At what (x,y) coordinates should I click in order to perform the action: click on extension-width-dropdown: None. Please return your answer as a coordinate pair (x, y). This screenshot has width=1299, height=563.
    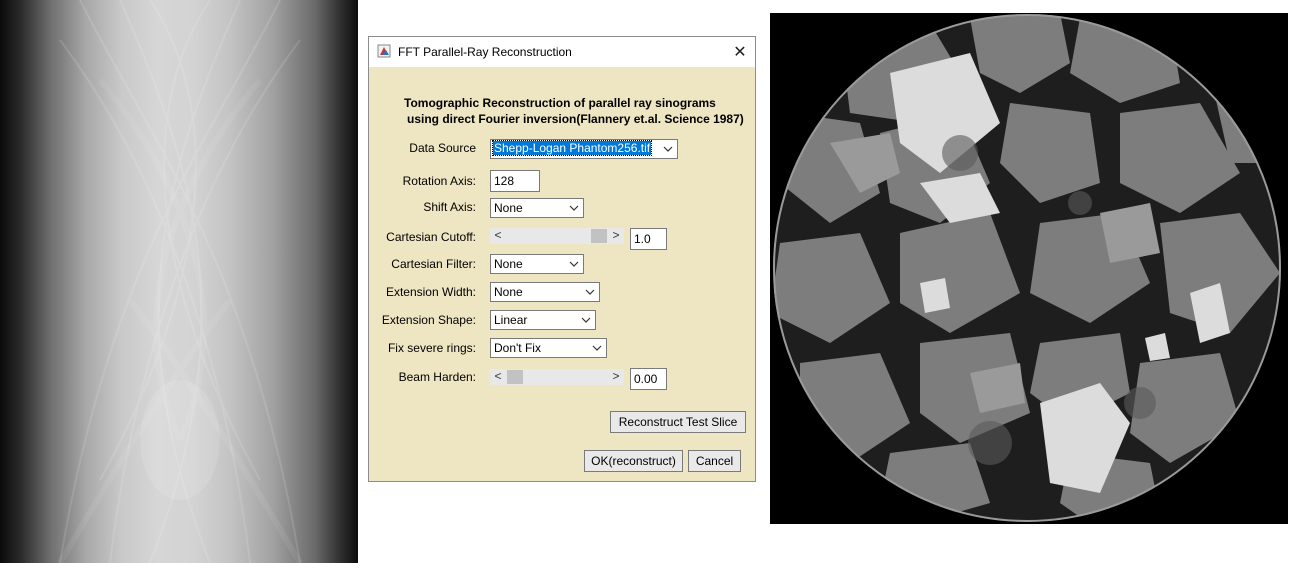
    Looking at the image, I should click on (545, 292).